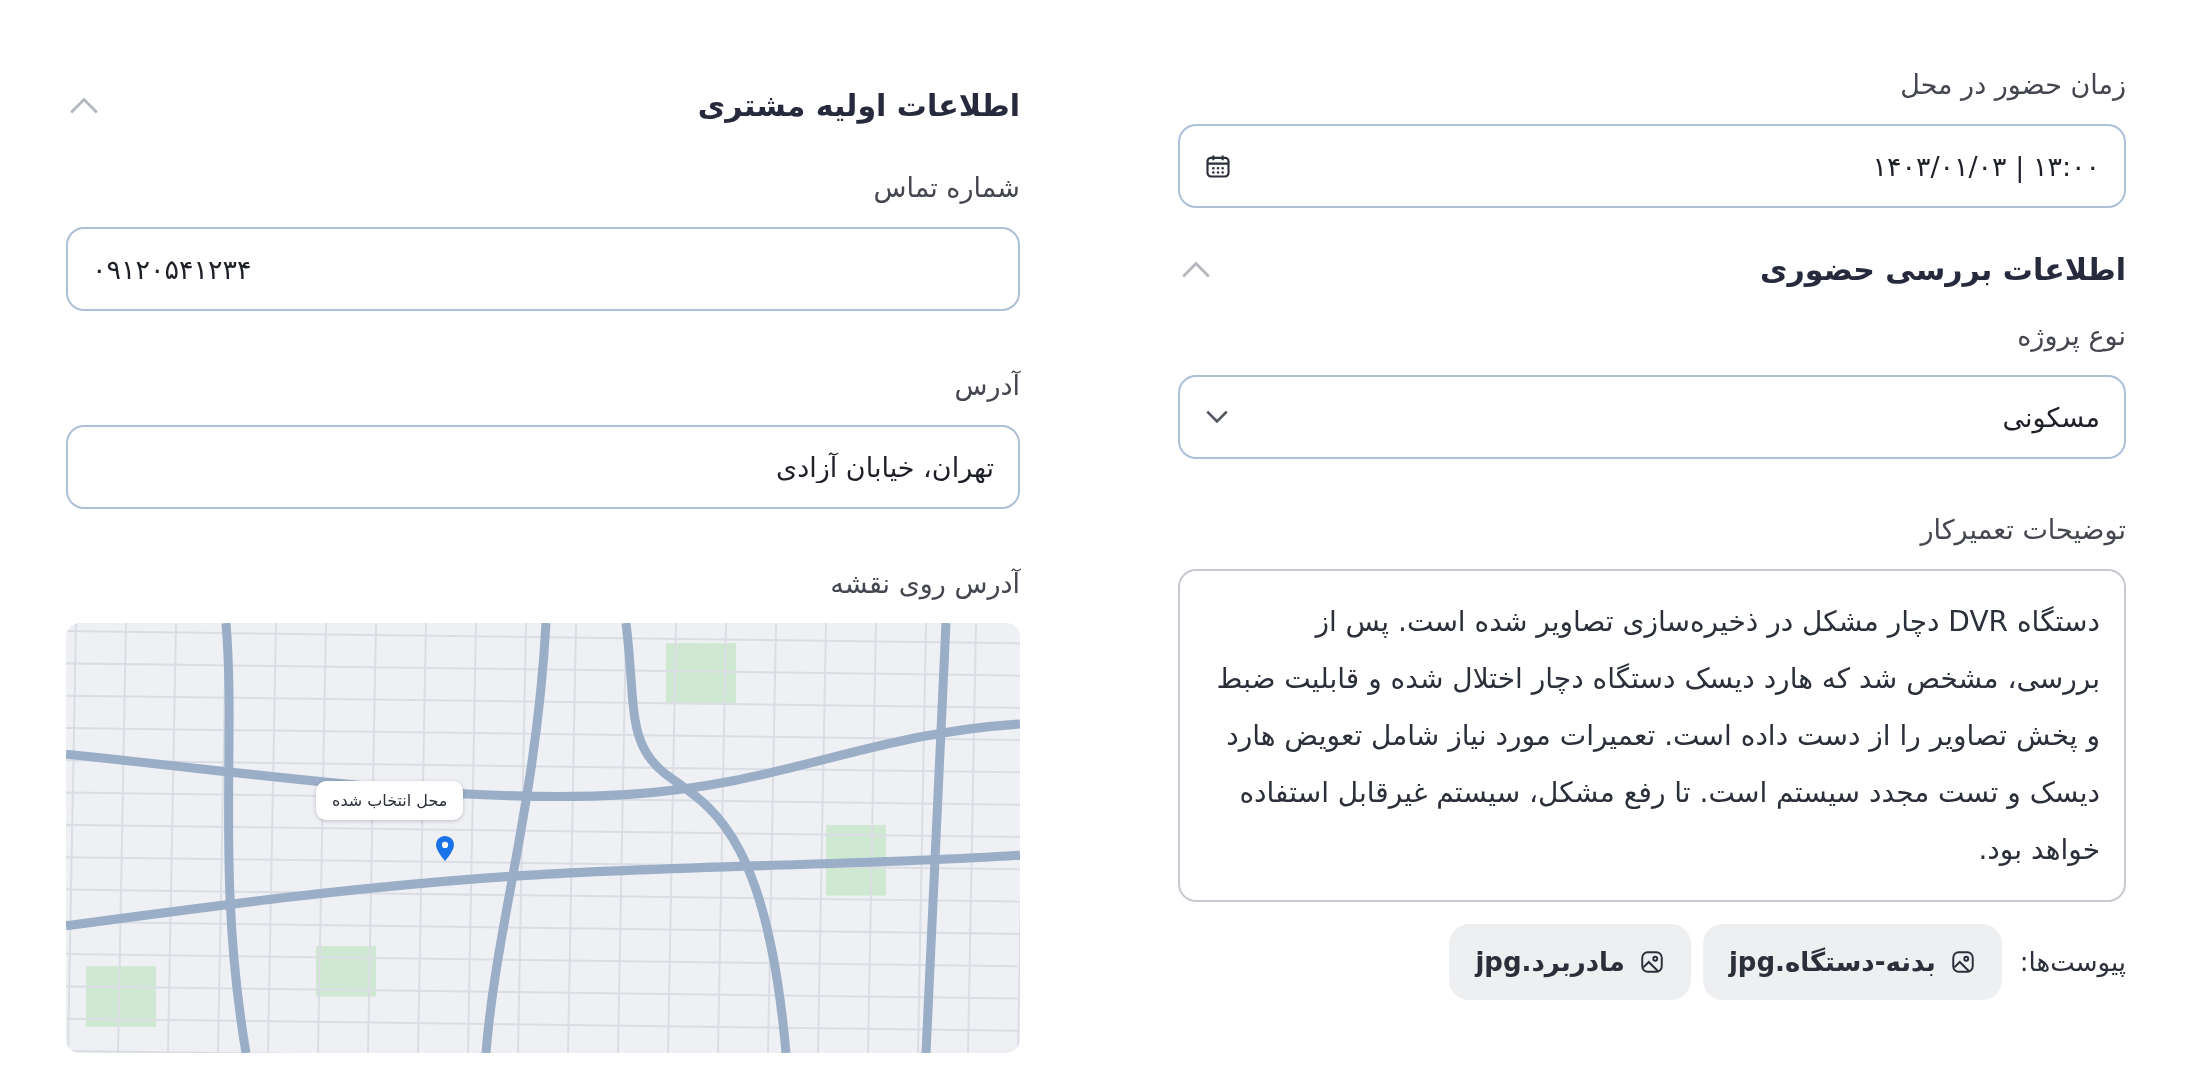 Image resolution: width=2192 pixels, height=1084 pixels. Describe the element at coordinates (2071, 336) in the screenshot. I see `field-label: نوع پروژه` at that location.